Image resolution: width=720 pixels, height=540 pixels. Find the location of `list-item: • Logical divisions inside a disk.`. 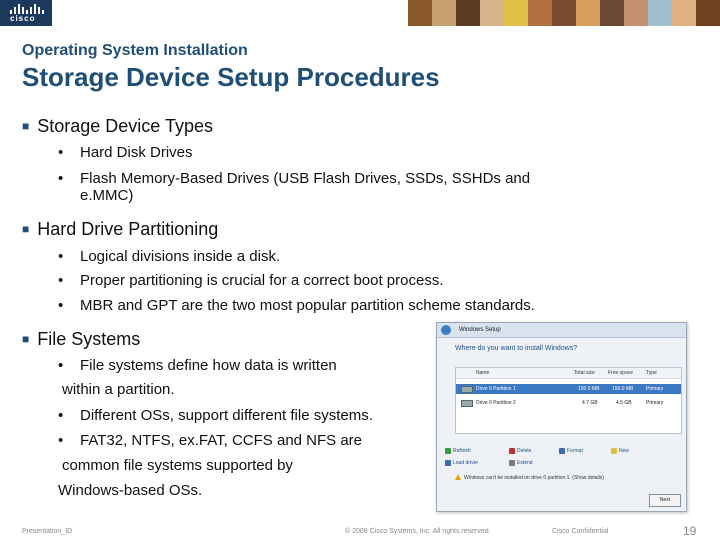

list-item: • Logical divisions inside a disk. is located at coordinates (169, 256).